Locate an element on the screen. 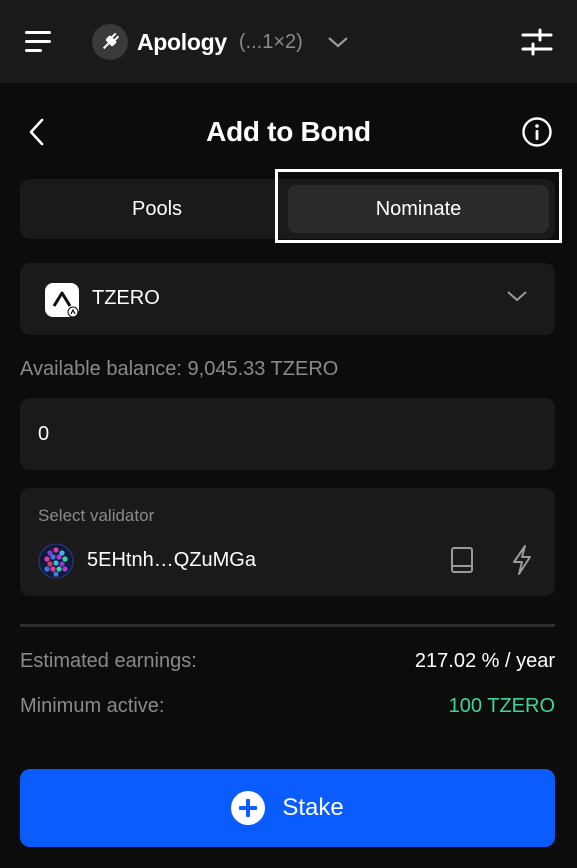 This screenshot has height=868, width=577. stake-button: Stake is located at coordinates (287, 808).